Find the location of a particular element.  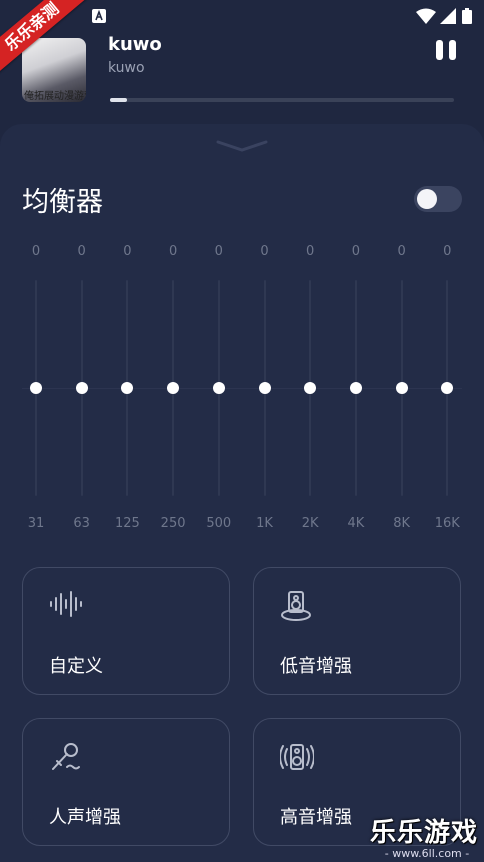

eq-band-2k: 0 2K is located at coordinates (310, 384).